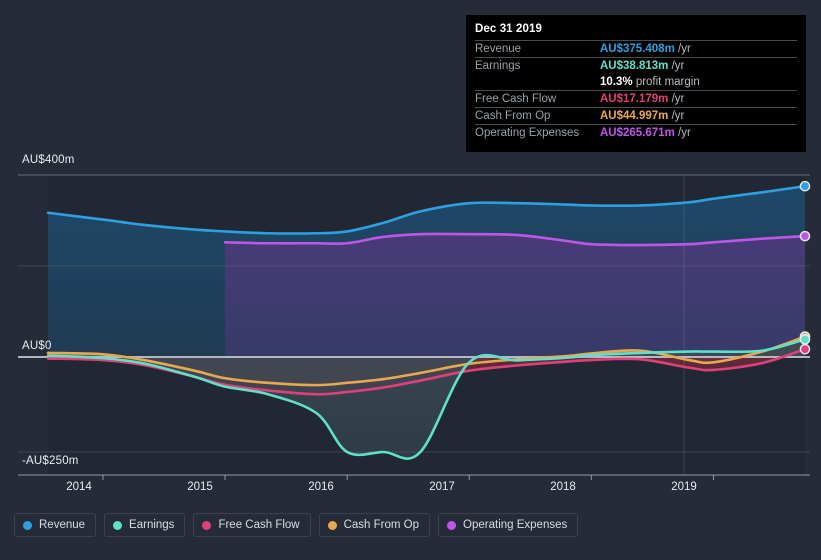  Describe the element at coordinates (442, 487) in the screenshot. I see `x-axis-label-2017: 2017` at that location.